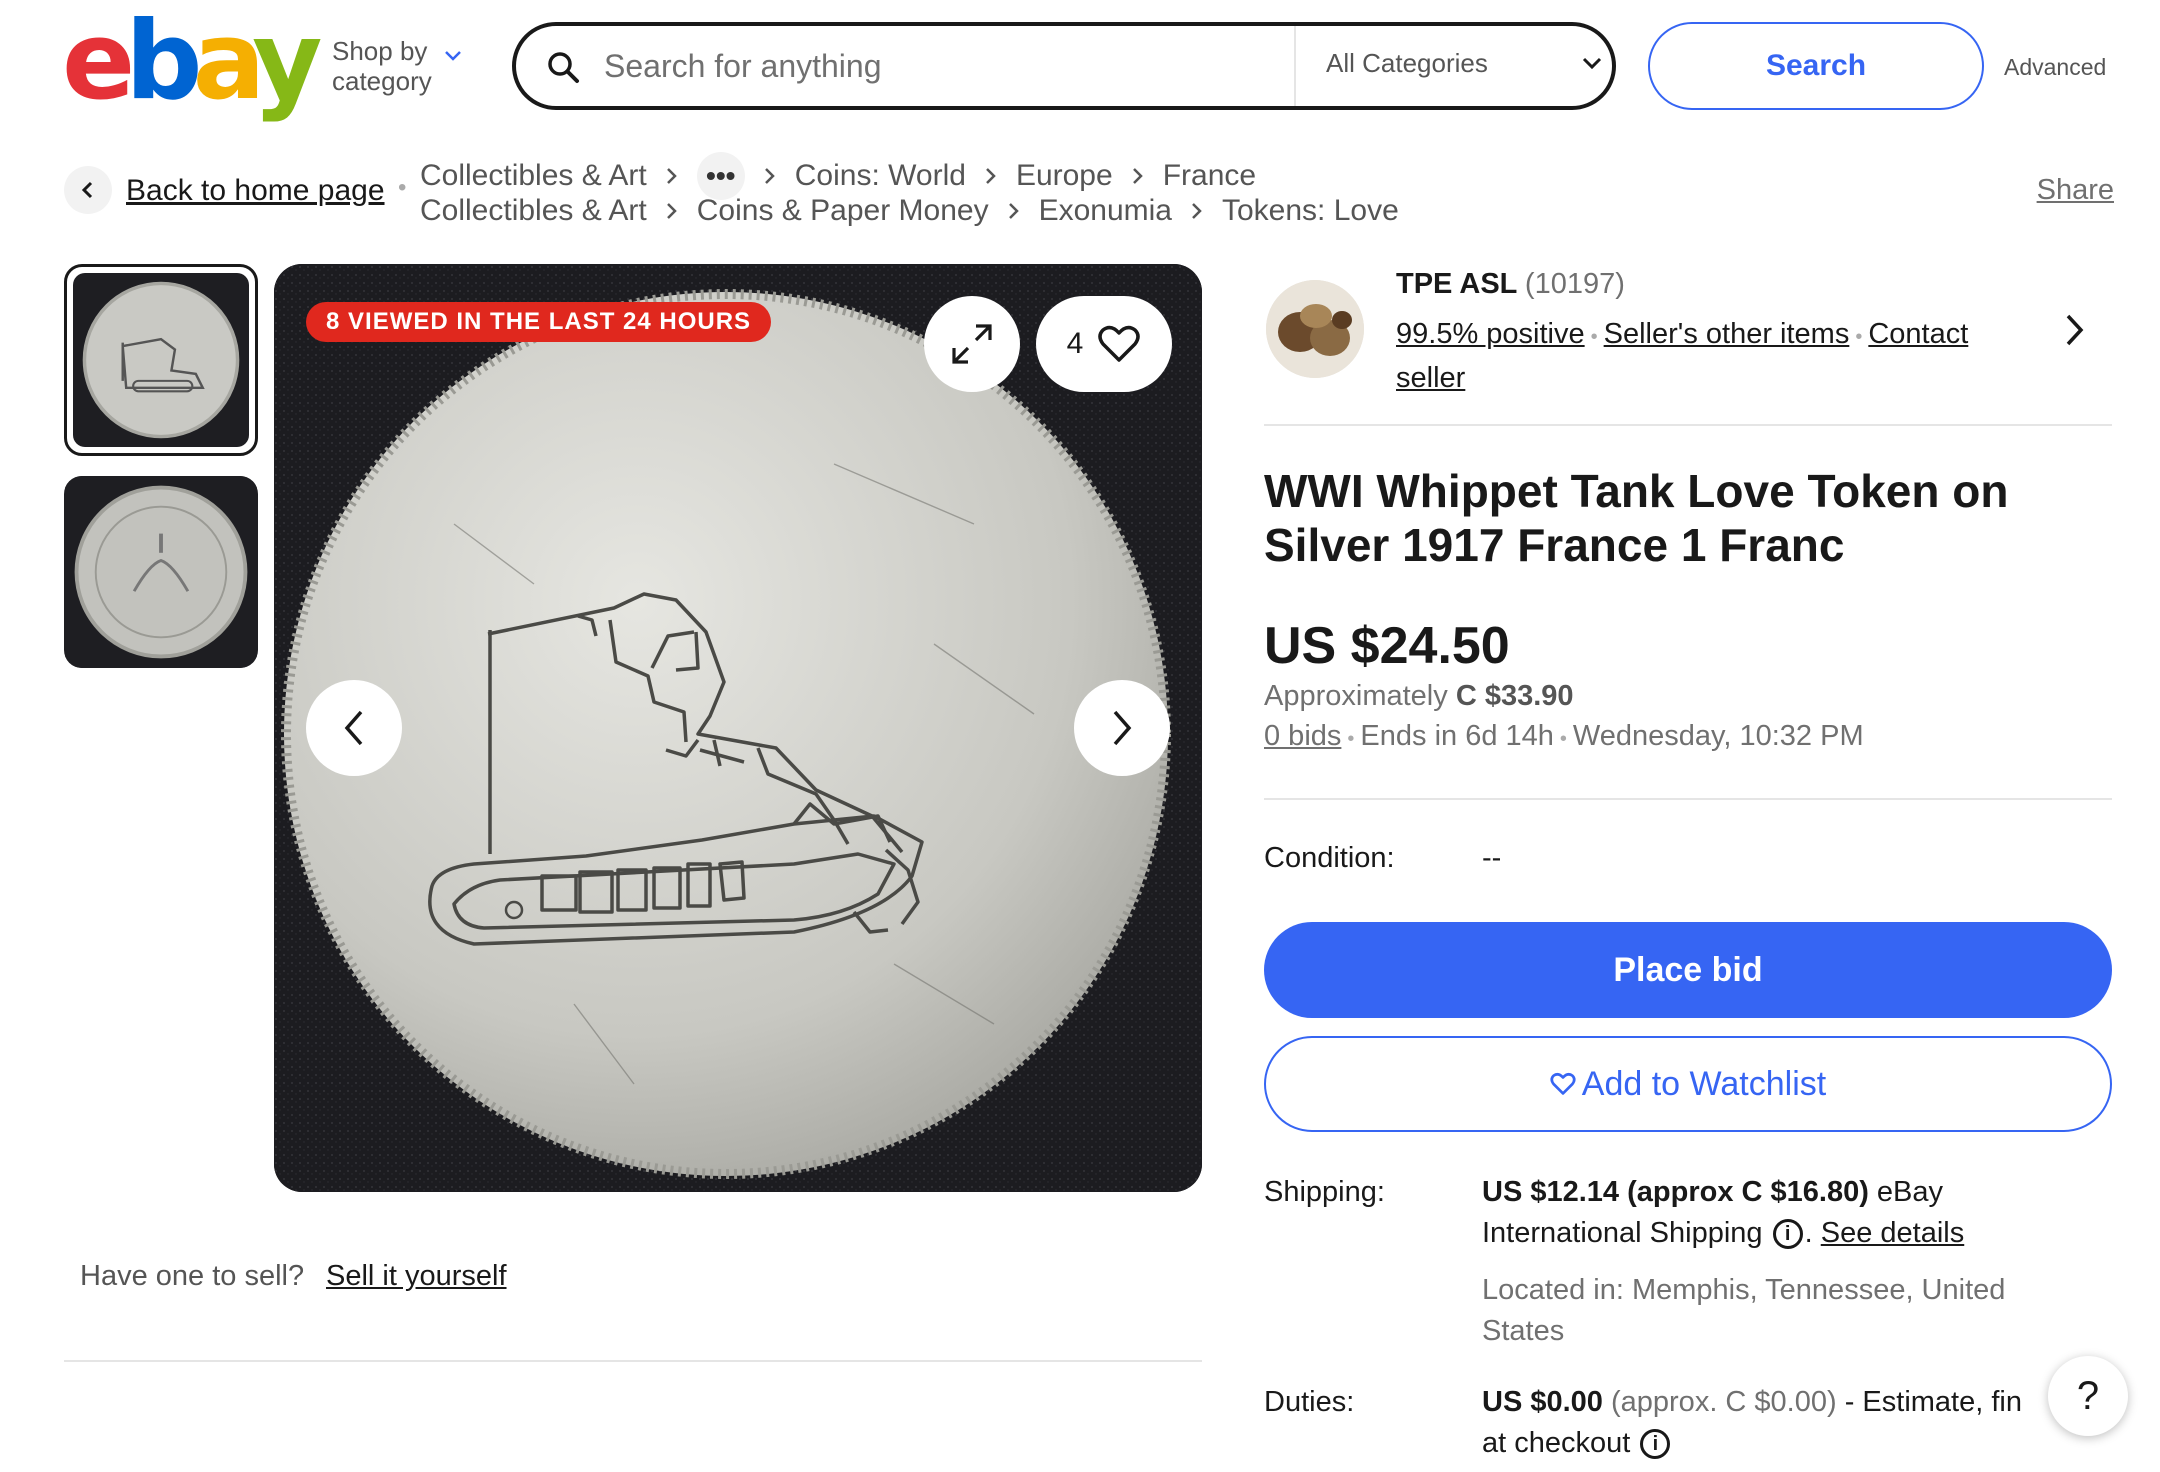 The image size is (2160, 1472). What do you see at coordinates (1727, 334) in the screenshot?
I see `seller-other-items-link: Seller's other items` at bounding box center [1727, 334].